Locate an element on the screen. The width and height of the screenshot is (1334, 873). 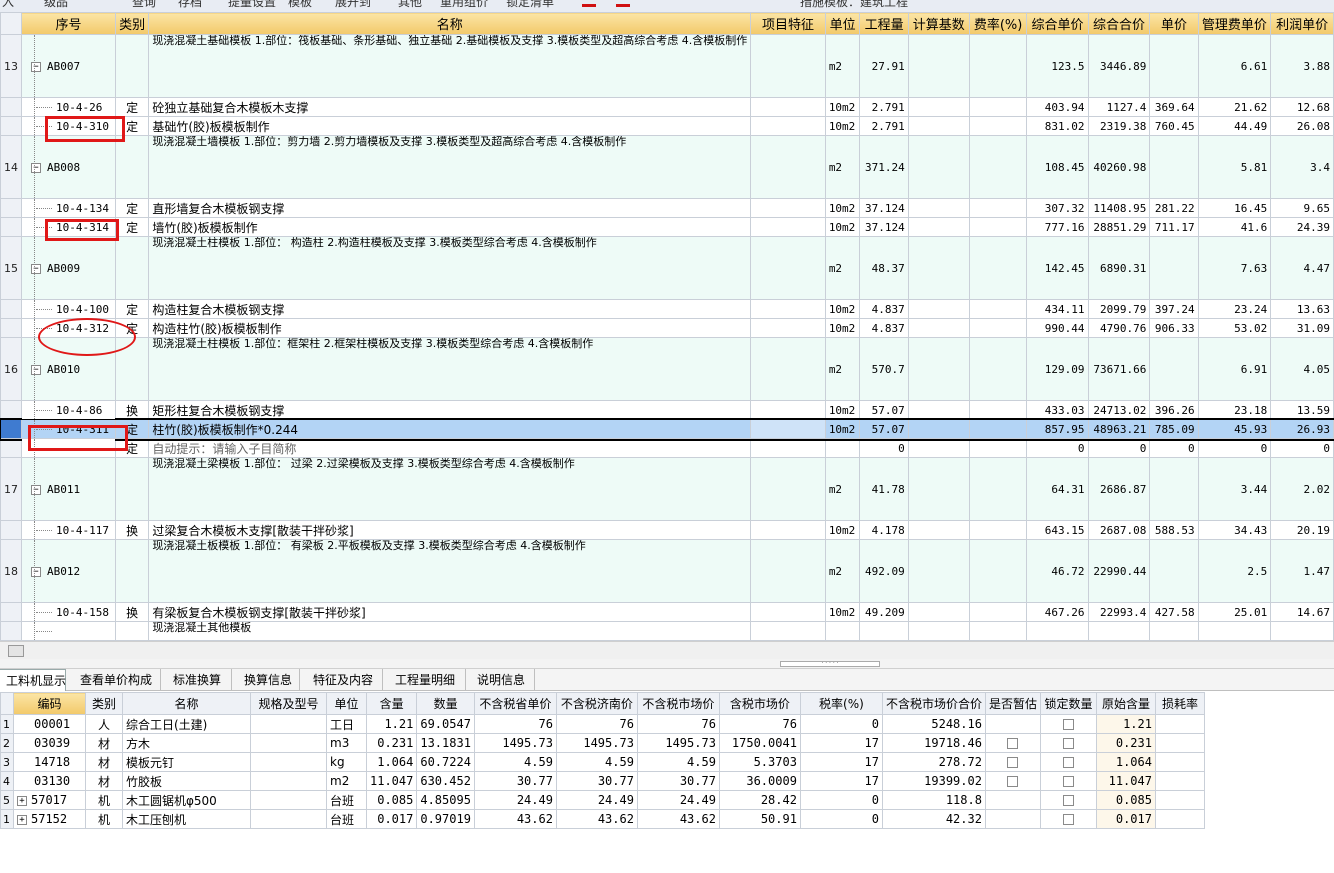
col-header-lock-qty: 锁定数量 is located at coordinates (1068, 703).